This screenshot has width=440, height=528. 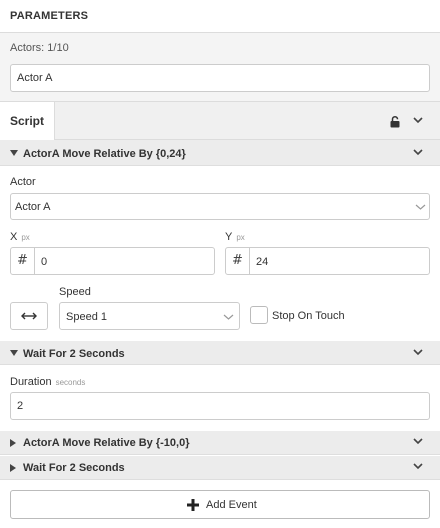 I want to click on y-field: # 24, so click(x=327, y=261).